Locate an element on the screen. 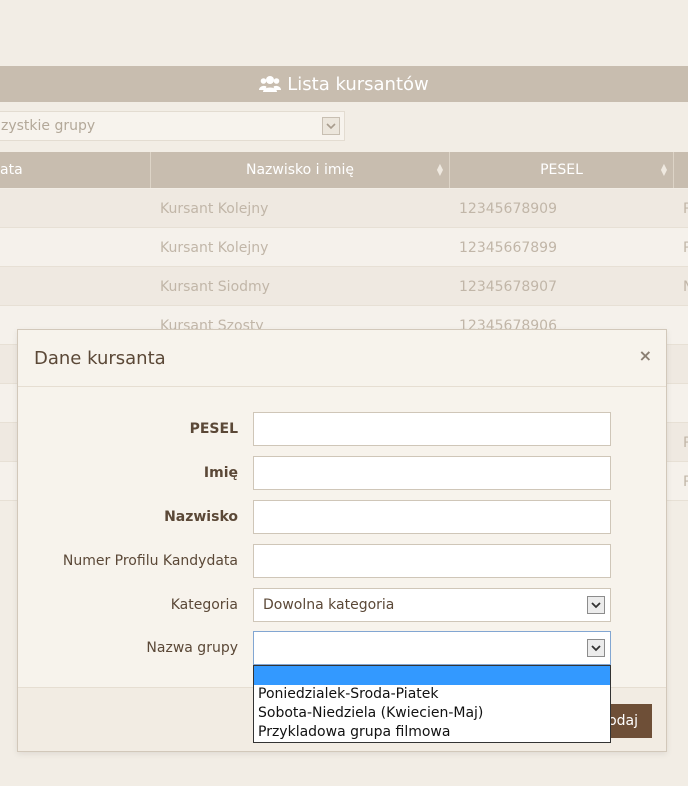 This screenshot has height=786, width=688. panel-title: Lista kursantów is located at coordinates (358, 84).